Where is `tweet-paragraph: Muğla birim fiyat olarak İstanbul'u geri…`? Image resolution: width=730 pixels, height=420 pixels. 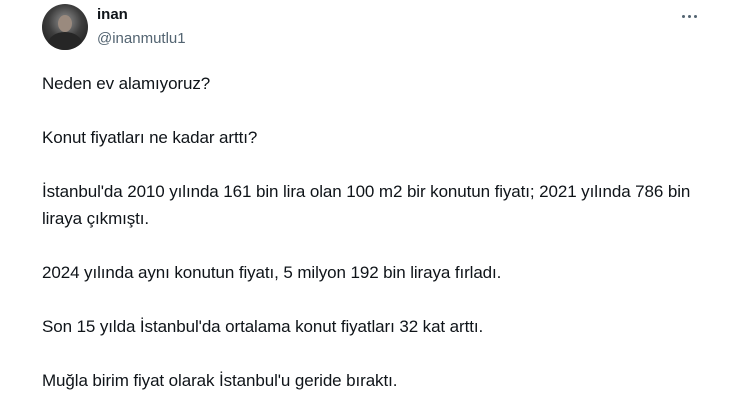
tweet-paragraph: Muğla birim fiyat olarak İstanbul'u geri… is located at coordinates (220, 380).